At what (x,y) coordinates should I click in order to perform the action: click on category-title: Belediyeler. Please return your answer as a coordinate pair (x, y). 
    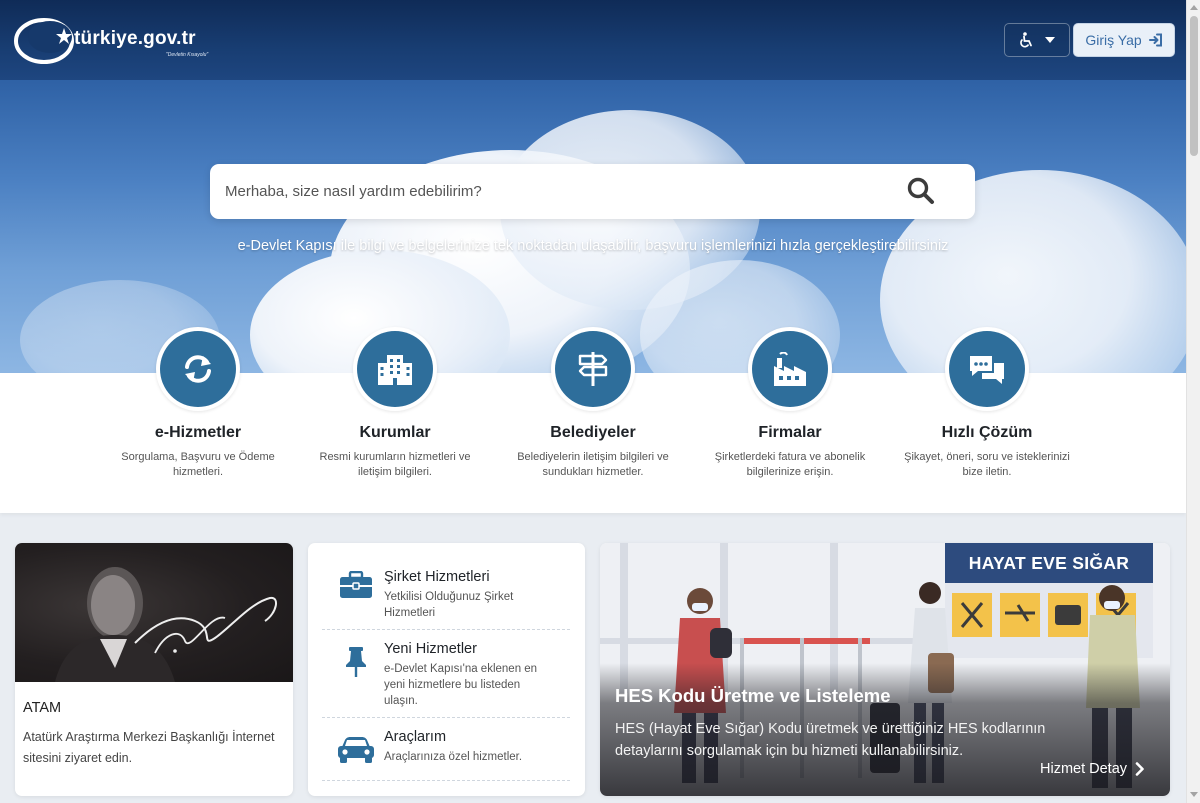
    Looking at the image, I should click on (593, 432).